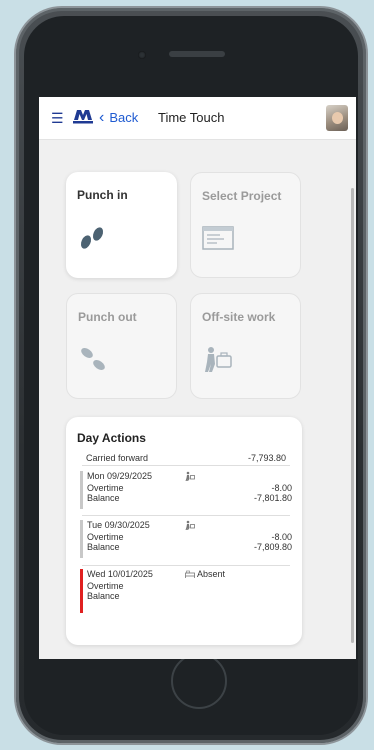 Image resolution: width=374 pixels, height=750 pixels. I want to click on carried-forward-label: Carried forward, so click(117, 458).